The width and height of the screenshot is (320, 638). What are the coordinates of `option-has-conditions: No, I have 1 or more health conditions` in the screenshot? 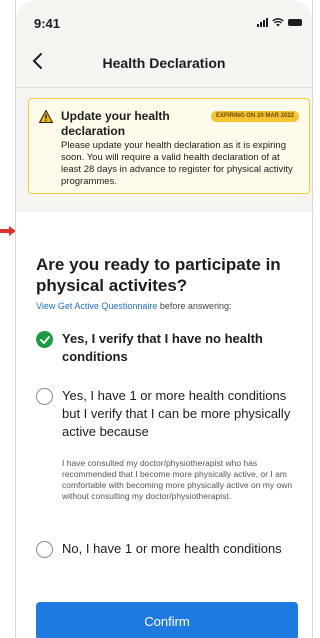 It's located at (167, 549).